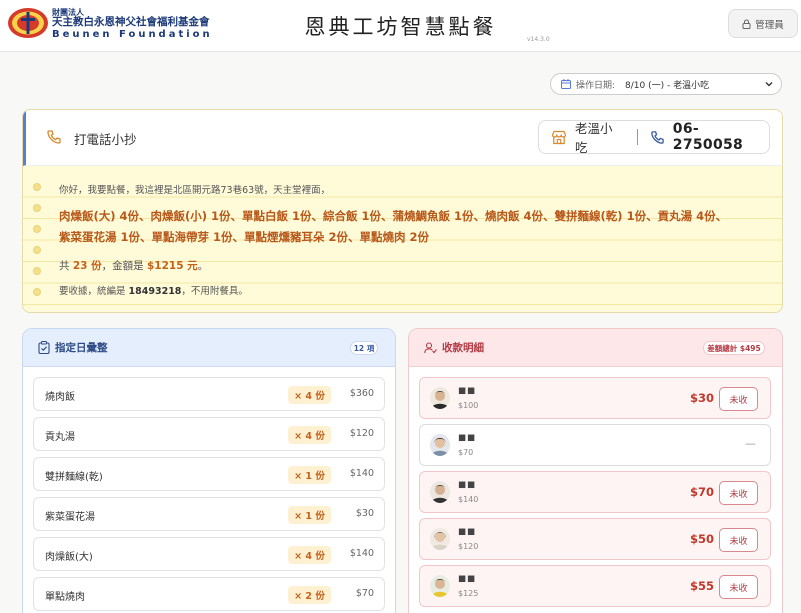 The image size is (801, 613). Describe the element at coordinates (468, 593) in the screenshot. I see `paid-amount: $125` at that location.